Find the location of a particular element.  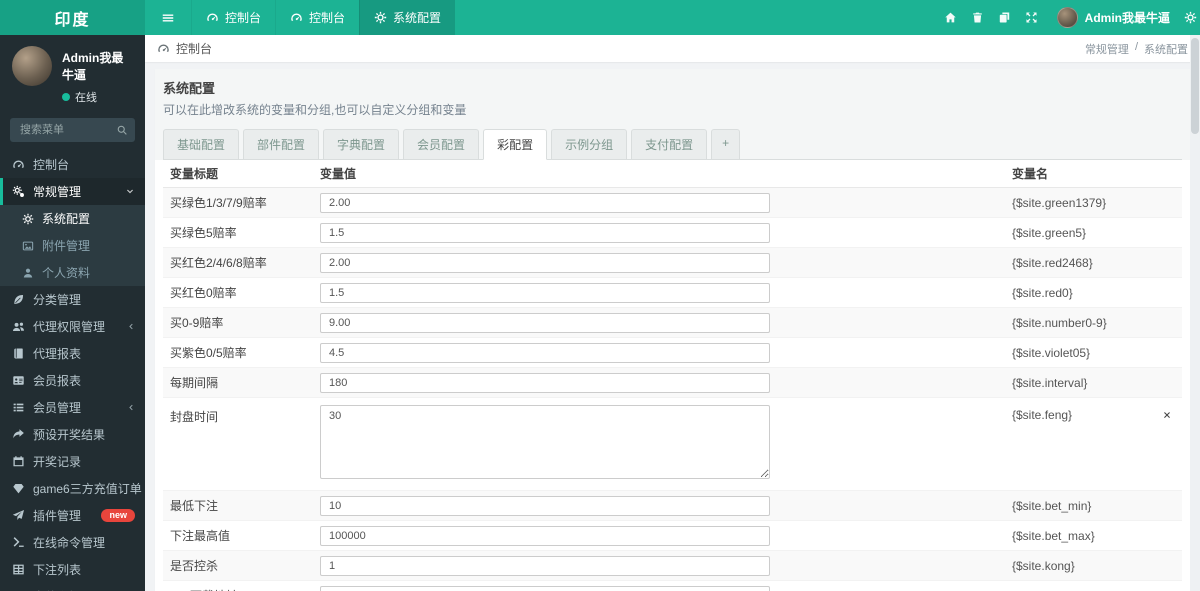

column-header-value: 变量值 is located at coordinates (338, 174).